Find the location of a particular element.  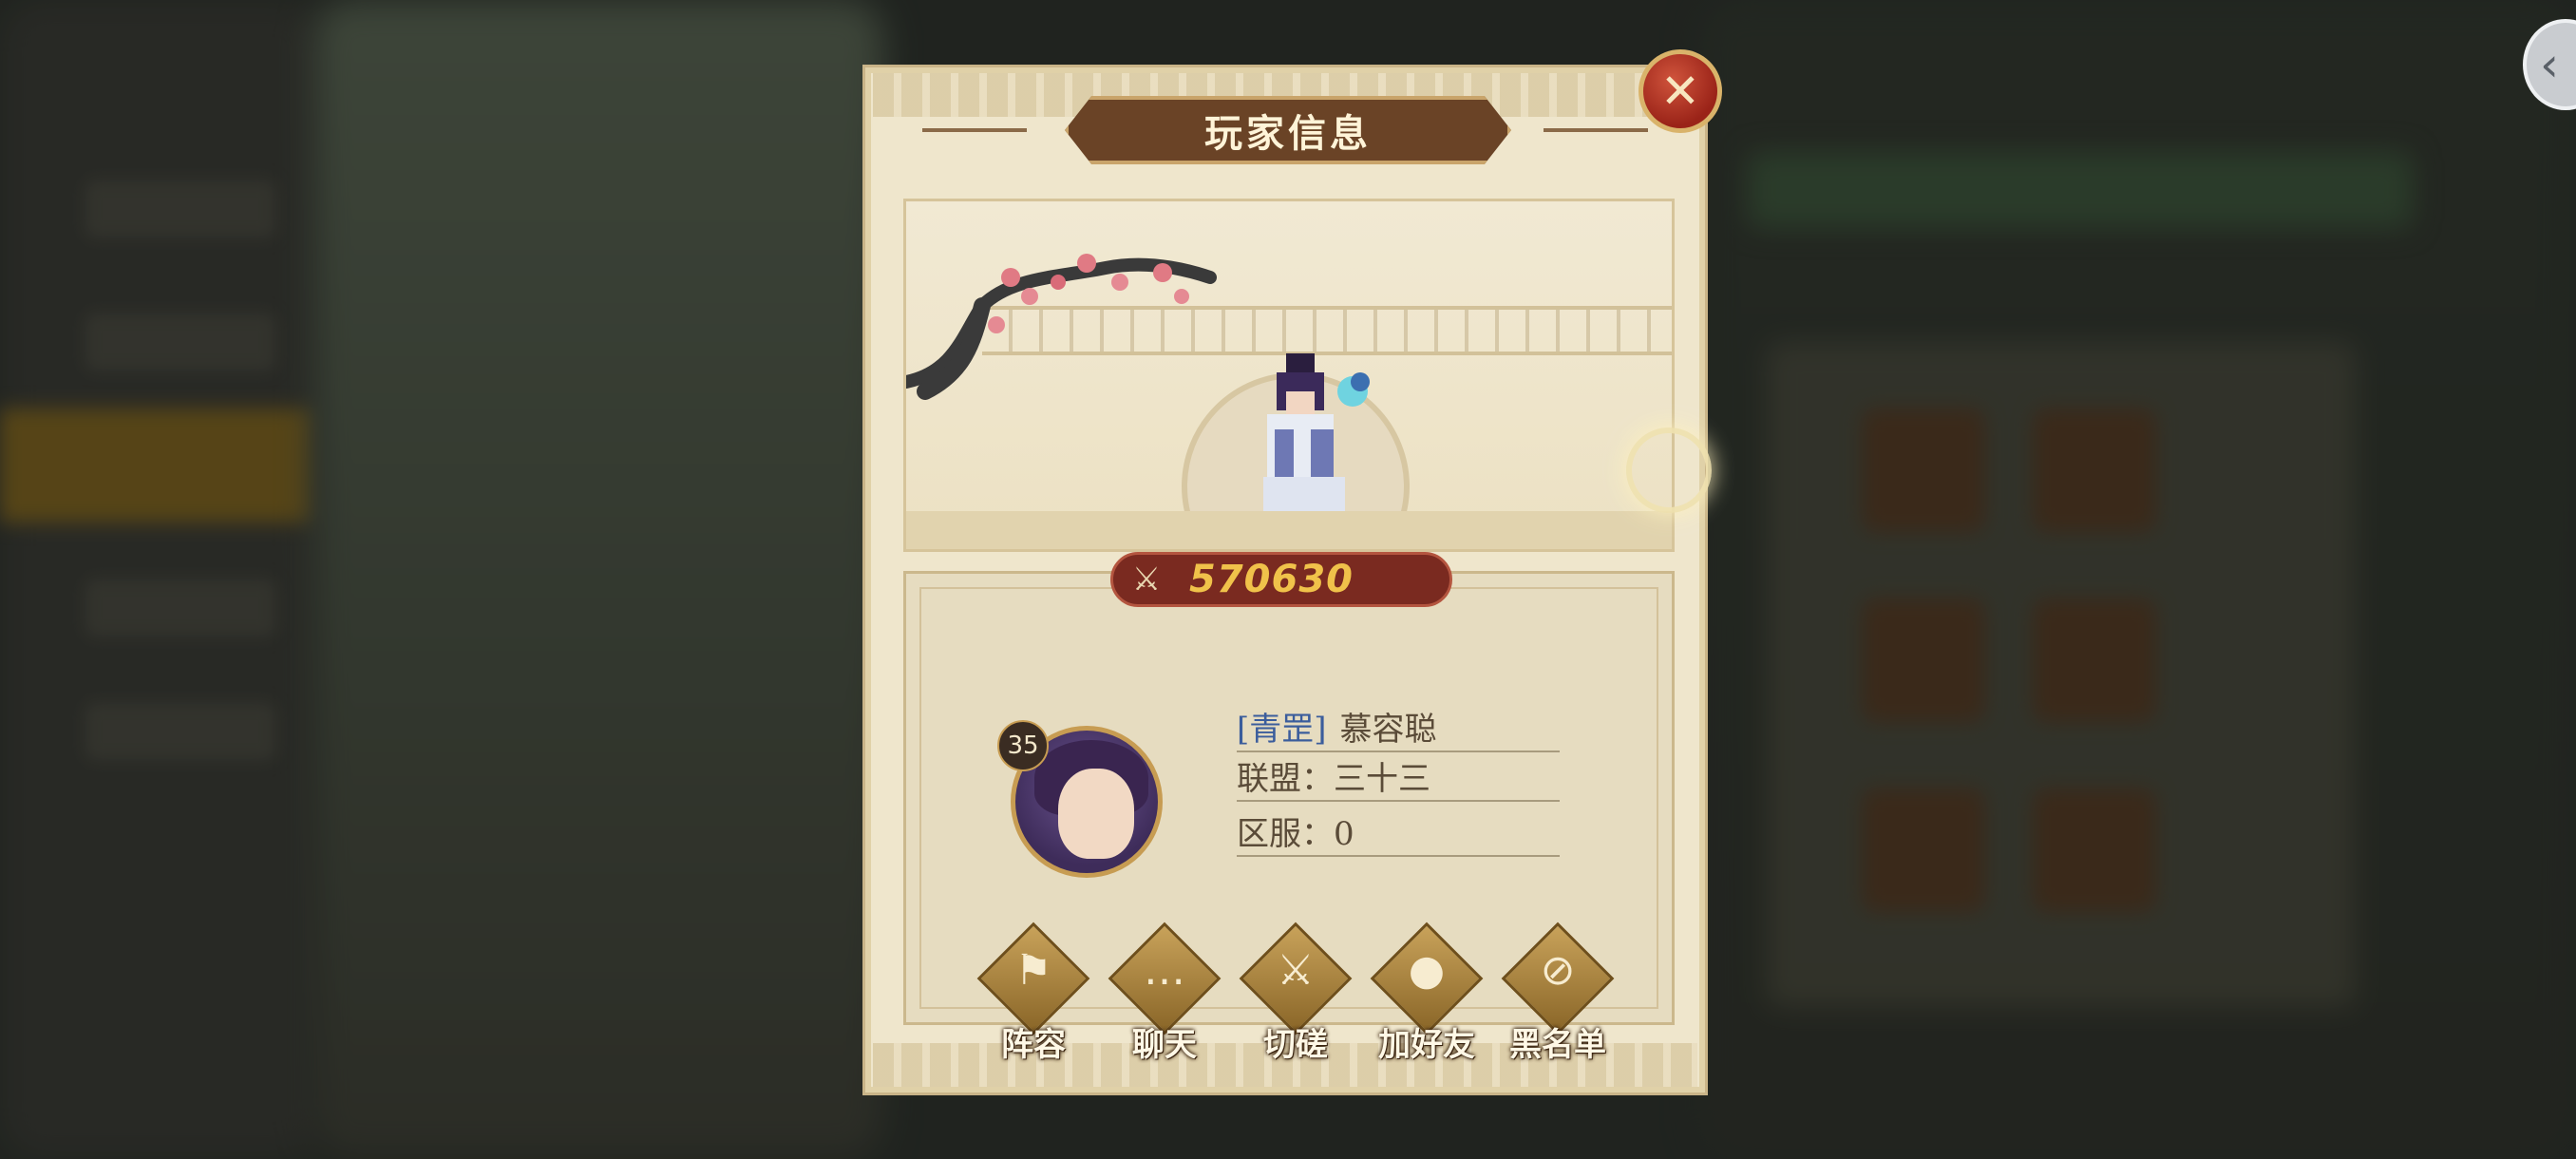

title-ornament-right is located at coordinates (1596, 130).